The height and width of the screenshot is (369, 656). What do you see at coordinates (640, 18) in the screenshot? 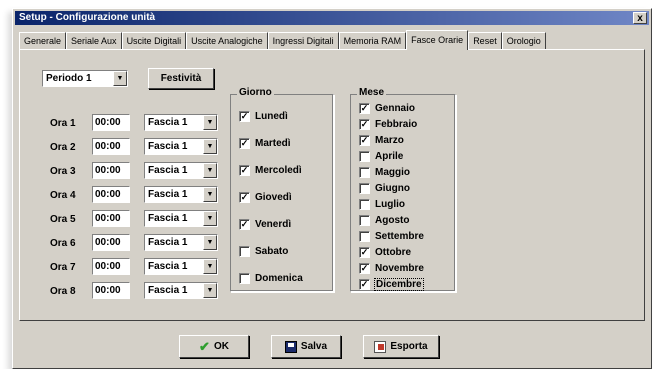
I see `close-button: x` at bounding box center [640, 18].